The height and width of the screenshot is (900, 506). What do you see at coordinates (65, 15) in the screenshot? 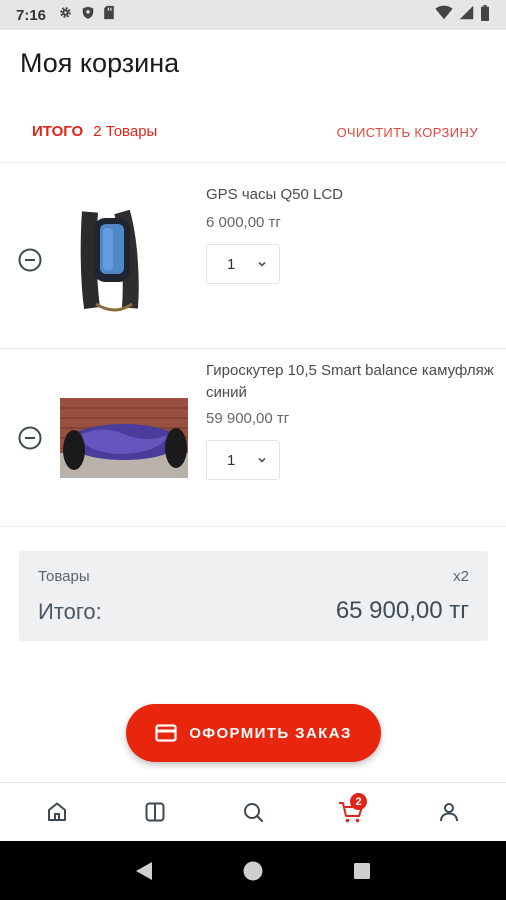
I see `settings-gear-icon` at bounding box center [65, 15].